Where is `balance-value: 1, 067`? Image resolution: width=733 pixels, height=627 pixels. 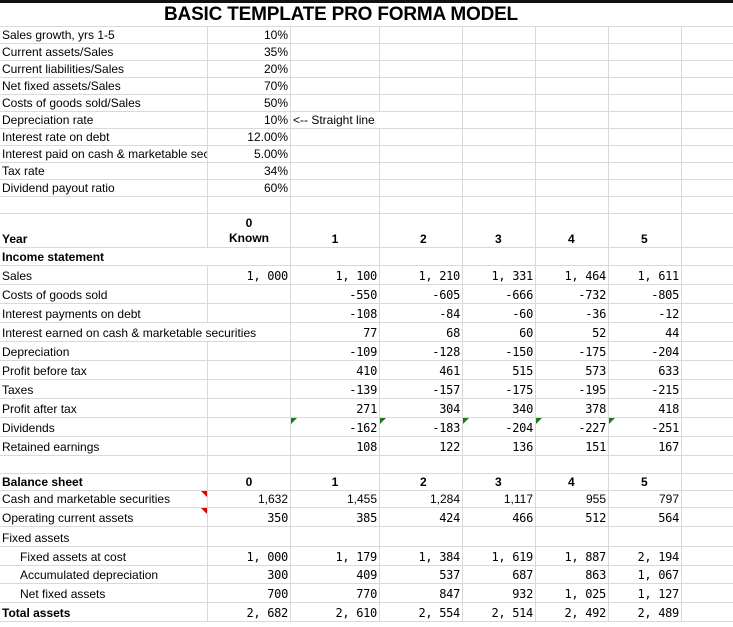 balance-value: 1, 067 is located at coordinates (645, 574).